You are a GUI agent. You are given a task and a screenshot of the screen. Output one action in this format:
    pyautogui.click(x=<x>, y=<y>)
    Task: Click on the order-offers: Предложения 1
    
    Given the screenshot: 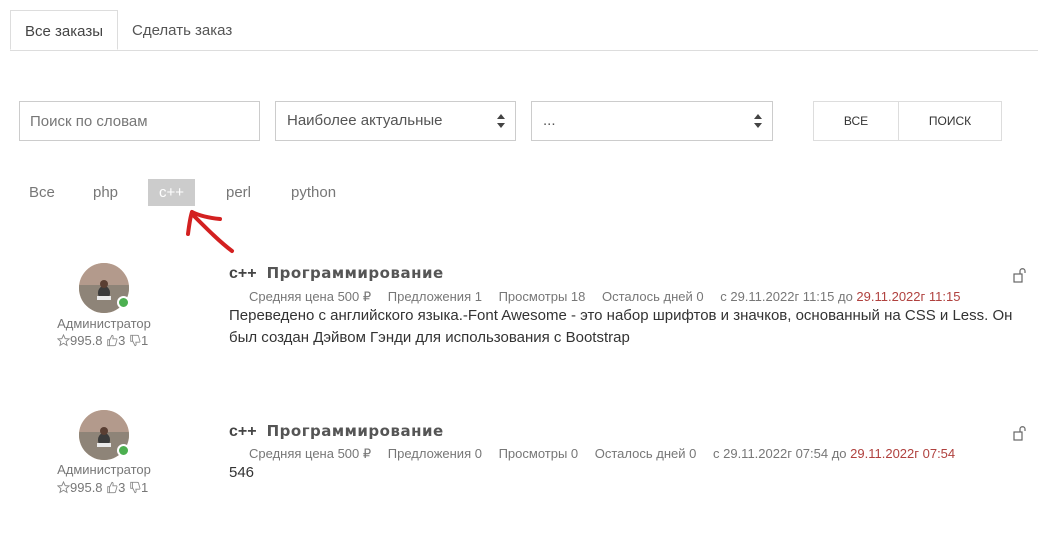 What is the action you would take?
    pyautogui.click(x=434, y=296)
    